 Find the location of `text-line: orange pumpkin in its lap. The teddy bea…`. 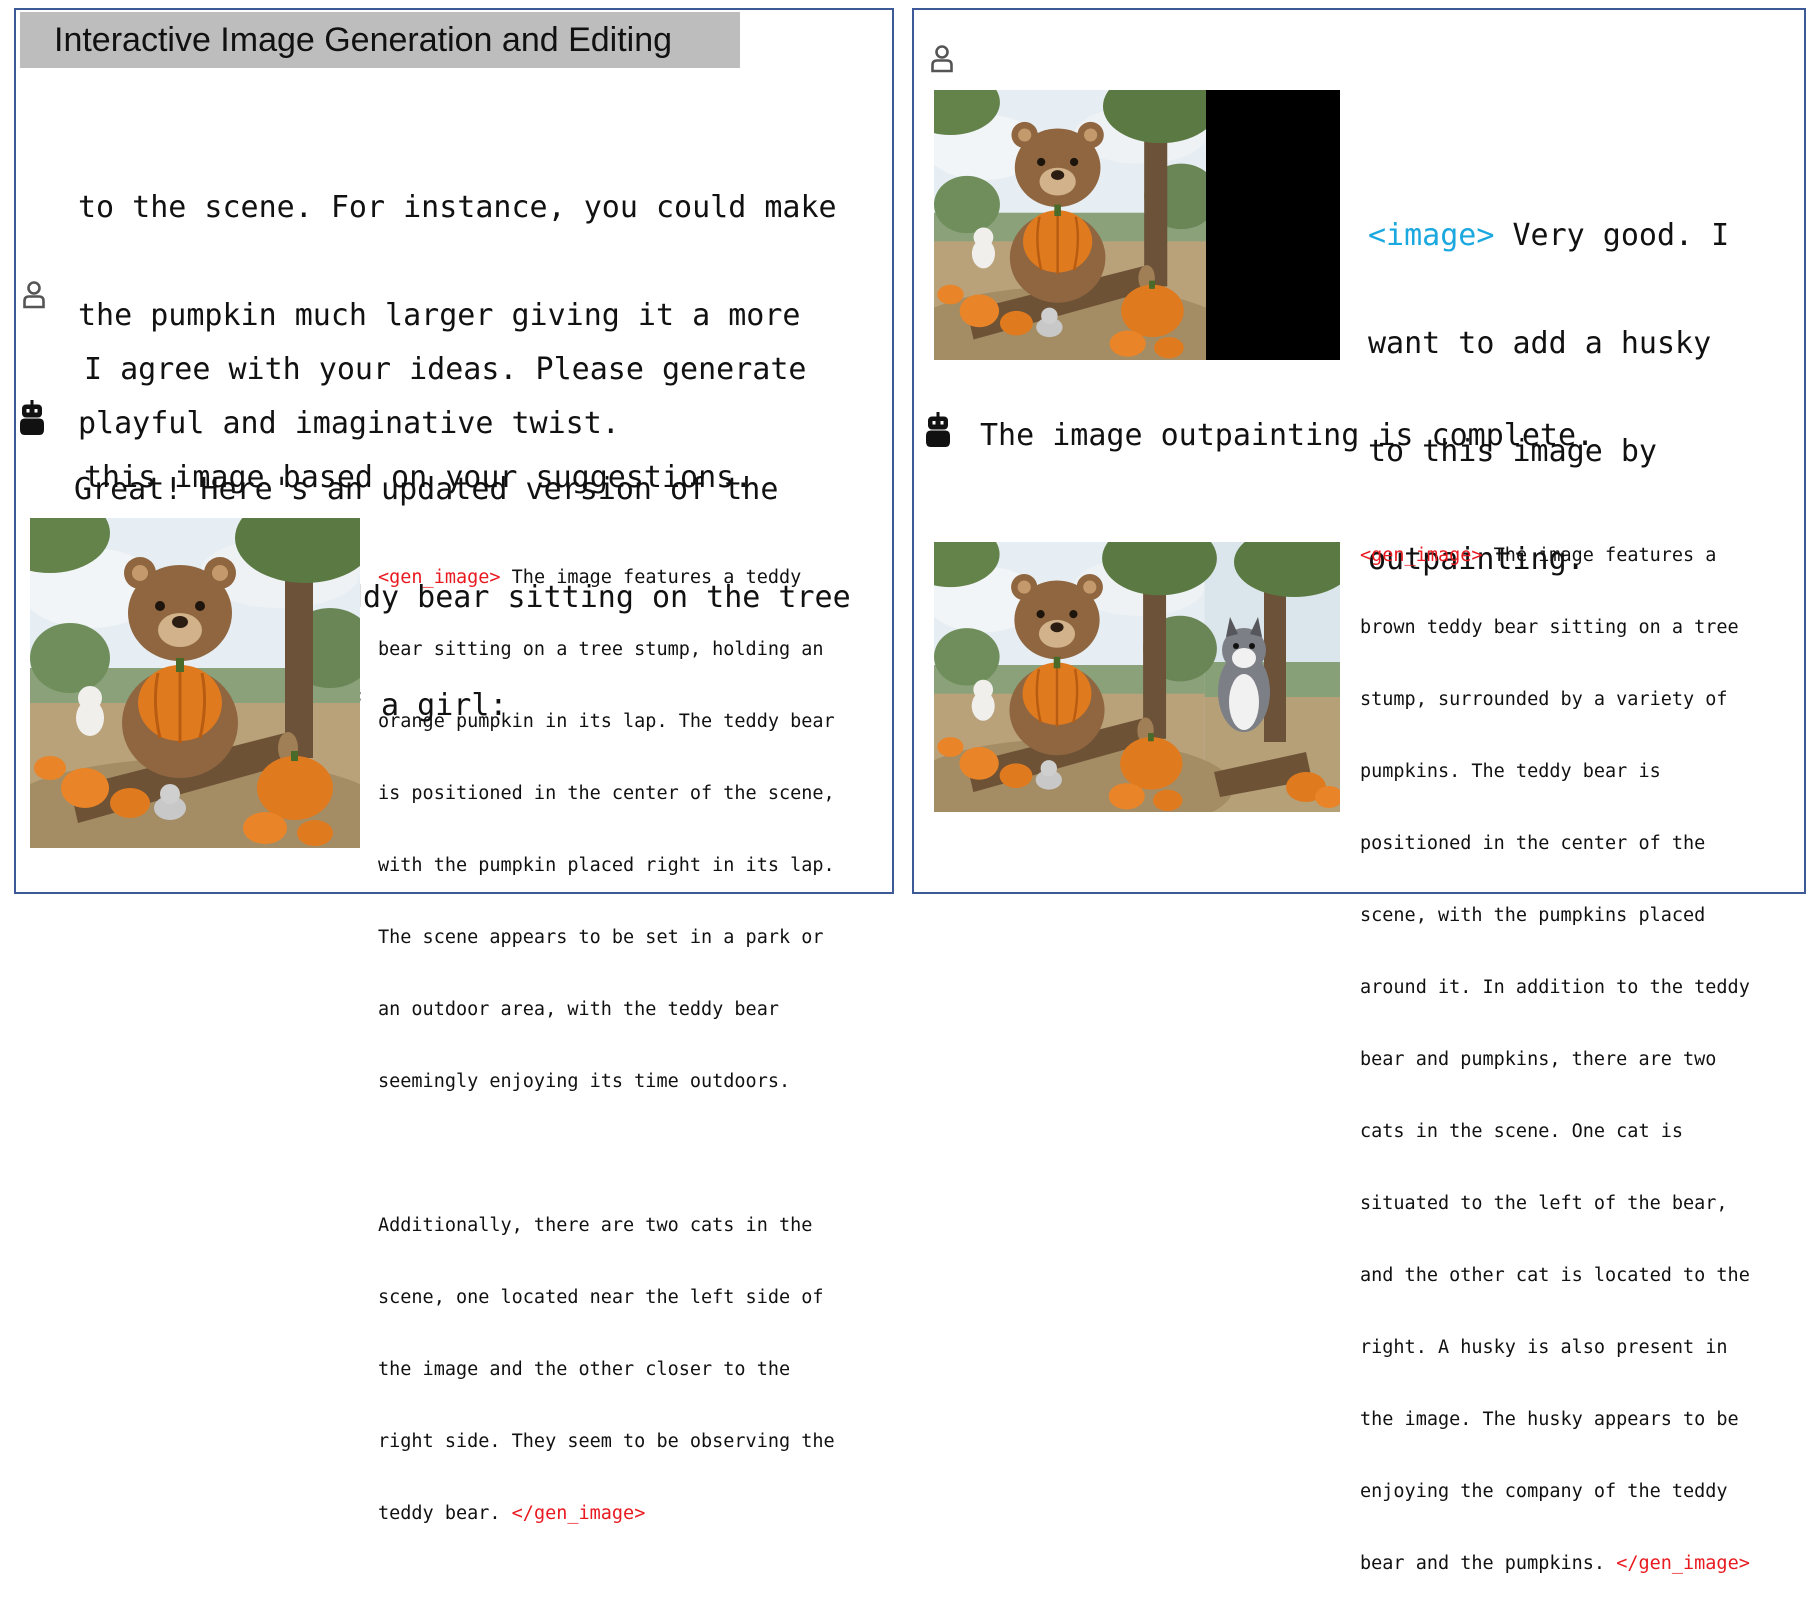

text-line: orange pumpkin in its lap. The teddy bea… is located at coordinates (606, 721).